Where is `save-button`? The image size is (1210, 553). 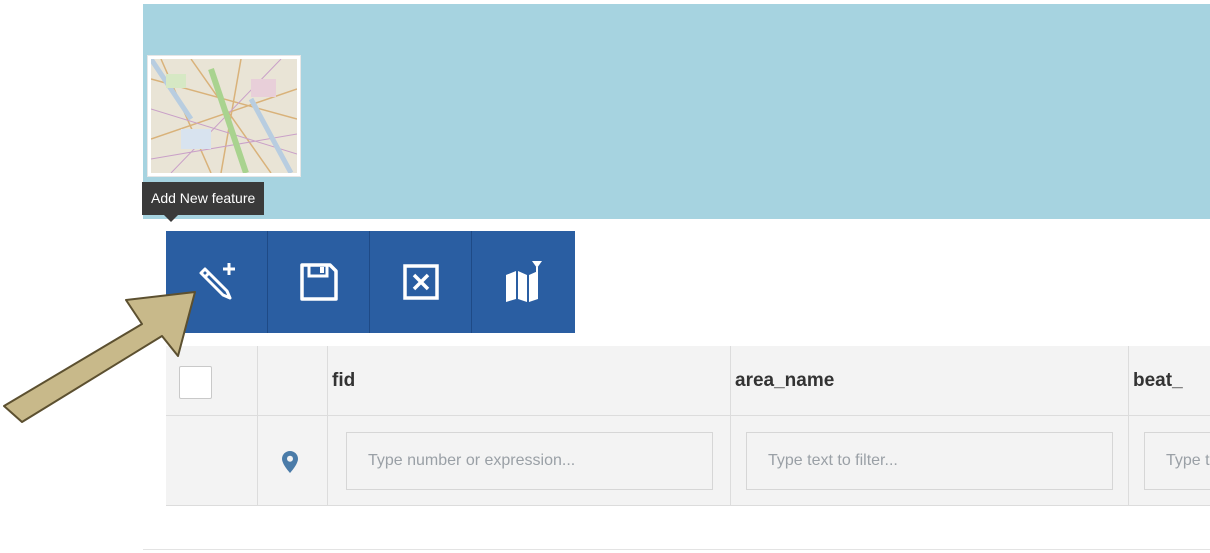
save-button is located at coordinates (319, 282).